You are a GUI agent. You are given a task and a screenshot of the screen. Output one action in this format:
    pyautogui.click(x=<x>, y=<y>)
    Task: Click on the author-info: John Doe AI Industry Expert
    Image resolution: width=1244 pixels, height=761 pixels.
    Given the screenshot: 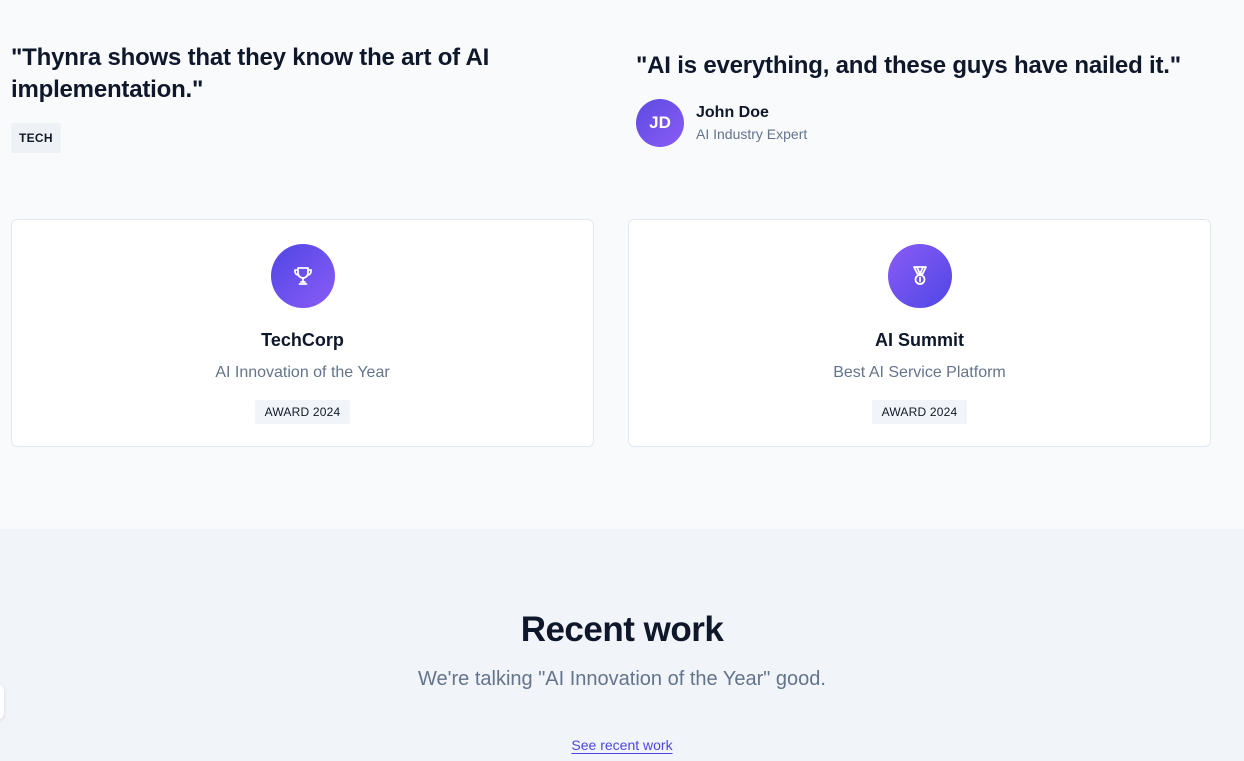 What is the action you would take?
    pyautogui.click(x=751, y=123)
    